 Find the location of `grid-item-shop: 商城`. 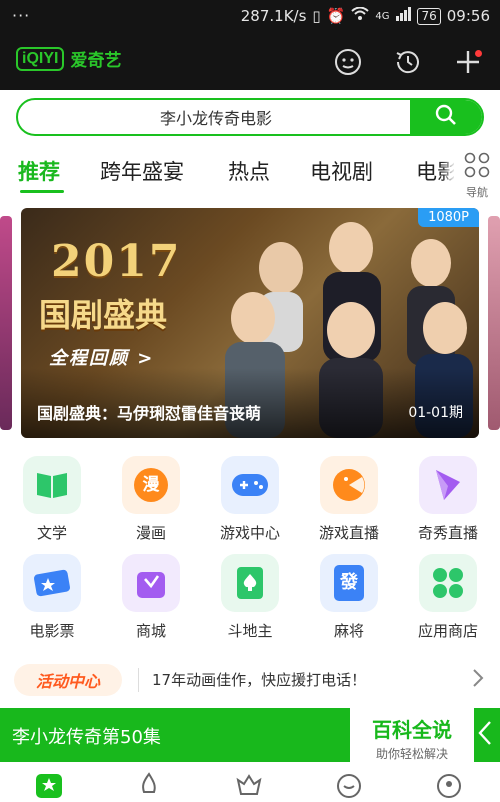

grid-item-shop: 商城 is located at coordinates (151, 598).